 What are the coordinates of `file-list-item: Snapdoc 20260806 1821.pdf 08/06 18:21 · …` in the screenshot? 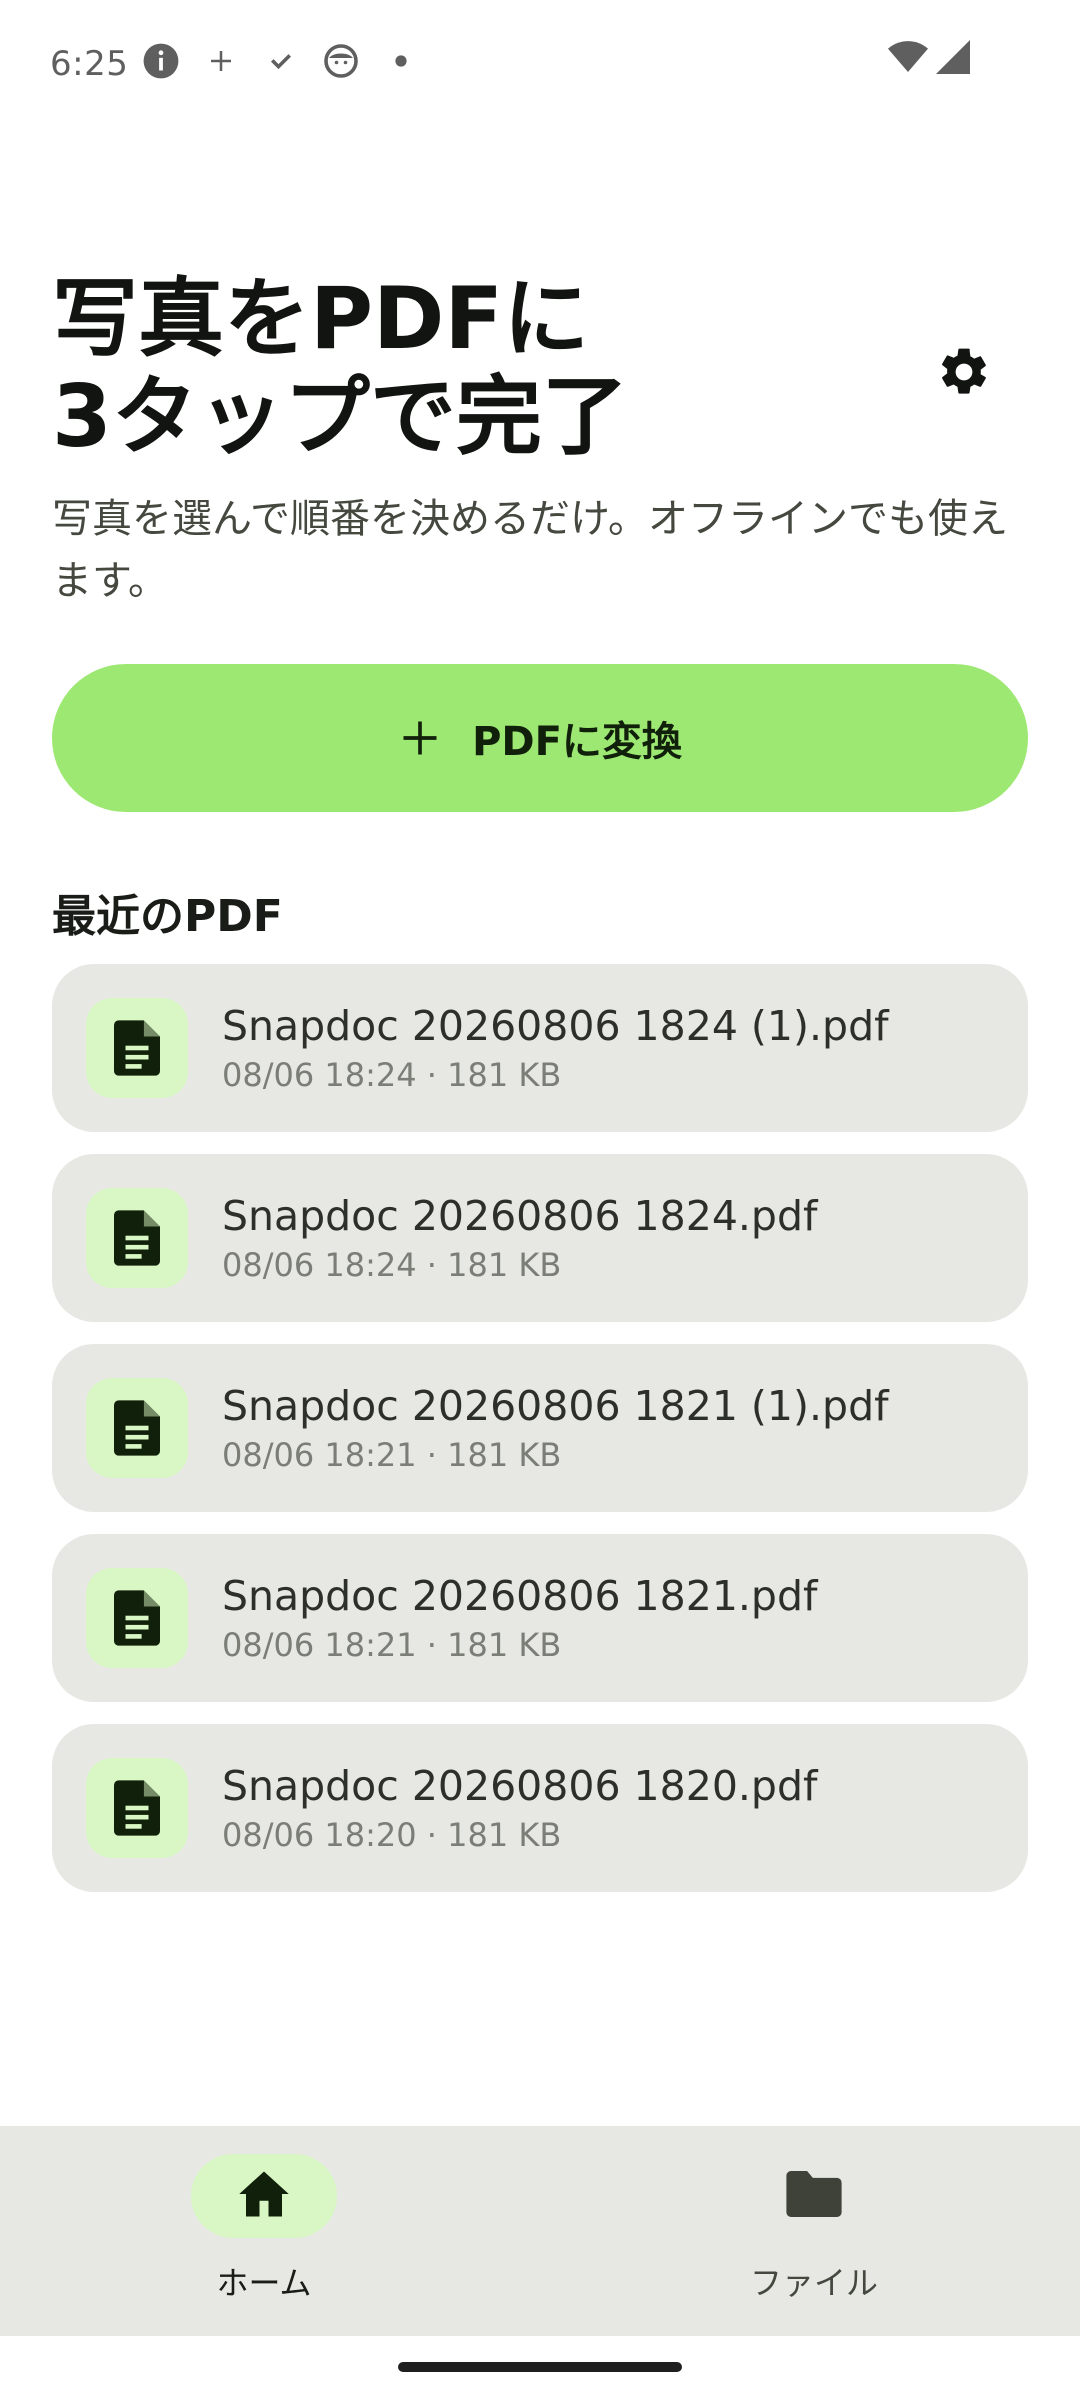 It's located at (540, 1618).